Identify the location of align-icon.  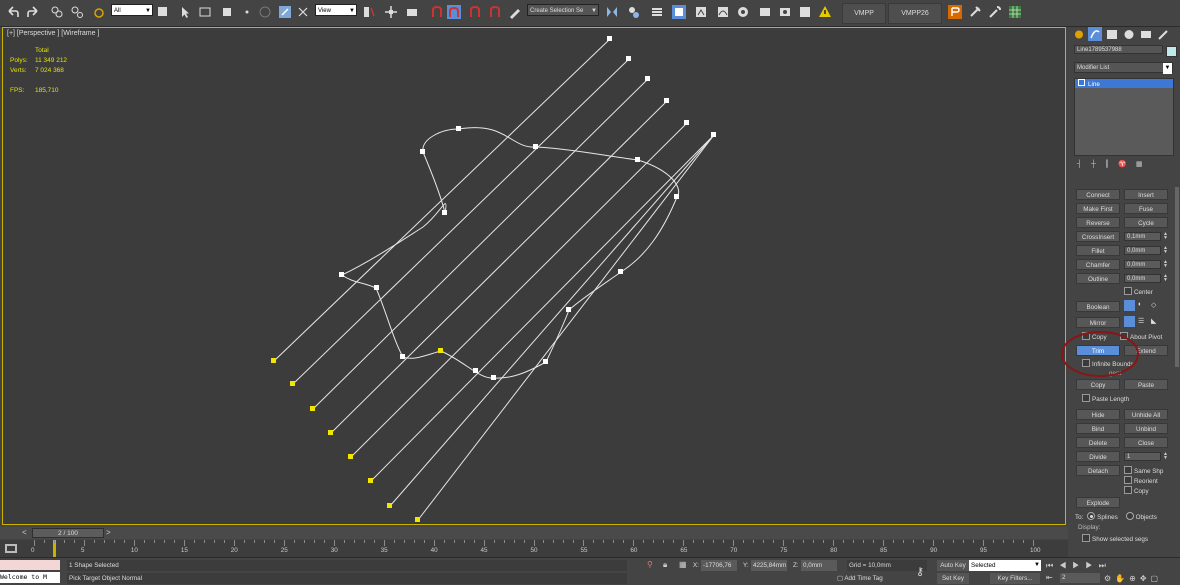
(634, 12).